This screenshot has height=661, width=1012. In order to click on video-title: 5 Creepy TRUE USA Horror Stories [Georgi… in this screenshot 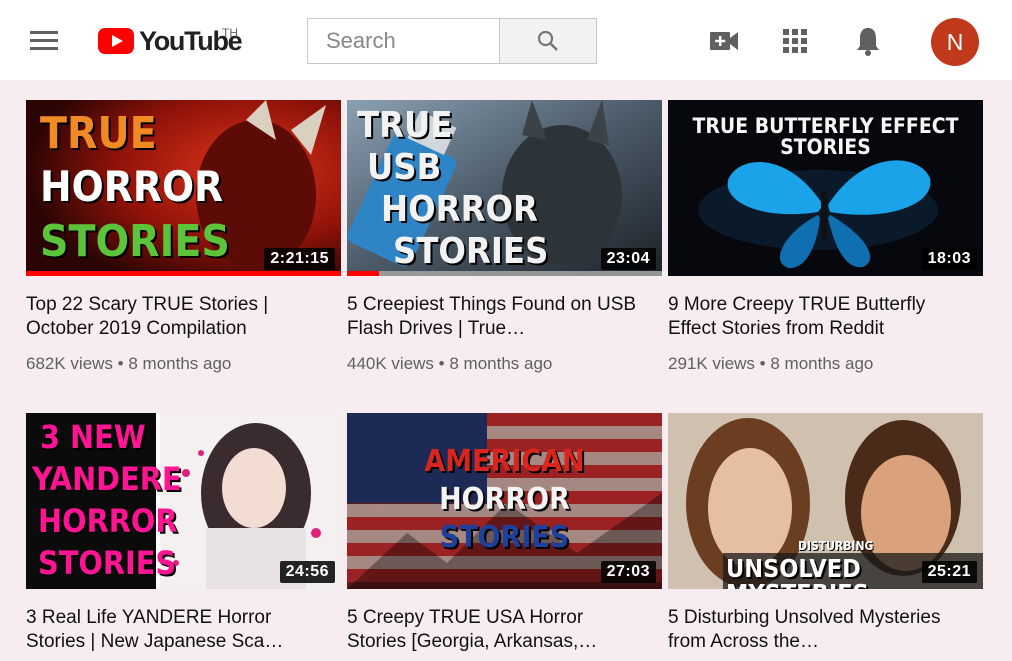, I will do `click(497, 630)`.